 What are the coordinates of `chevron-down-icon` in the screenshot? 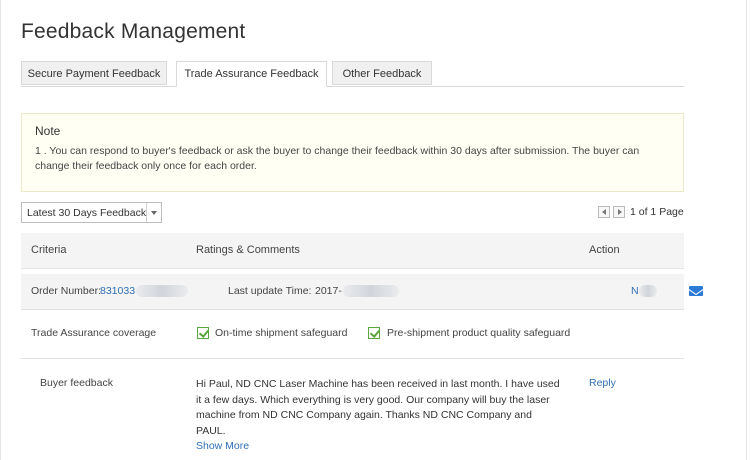 It's located at (154, 213).